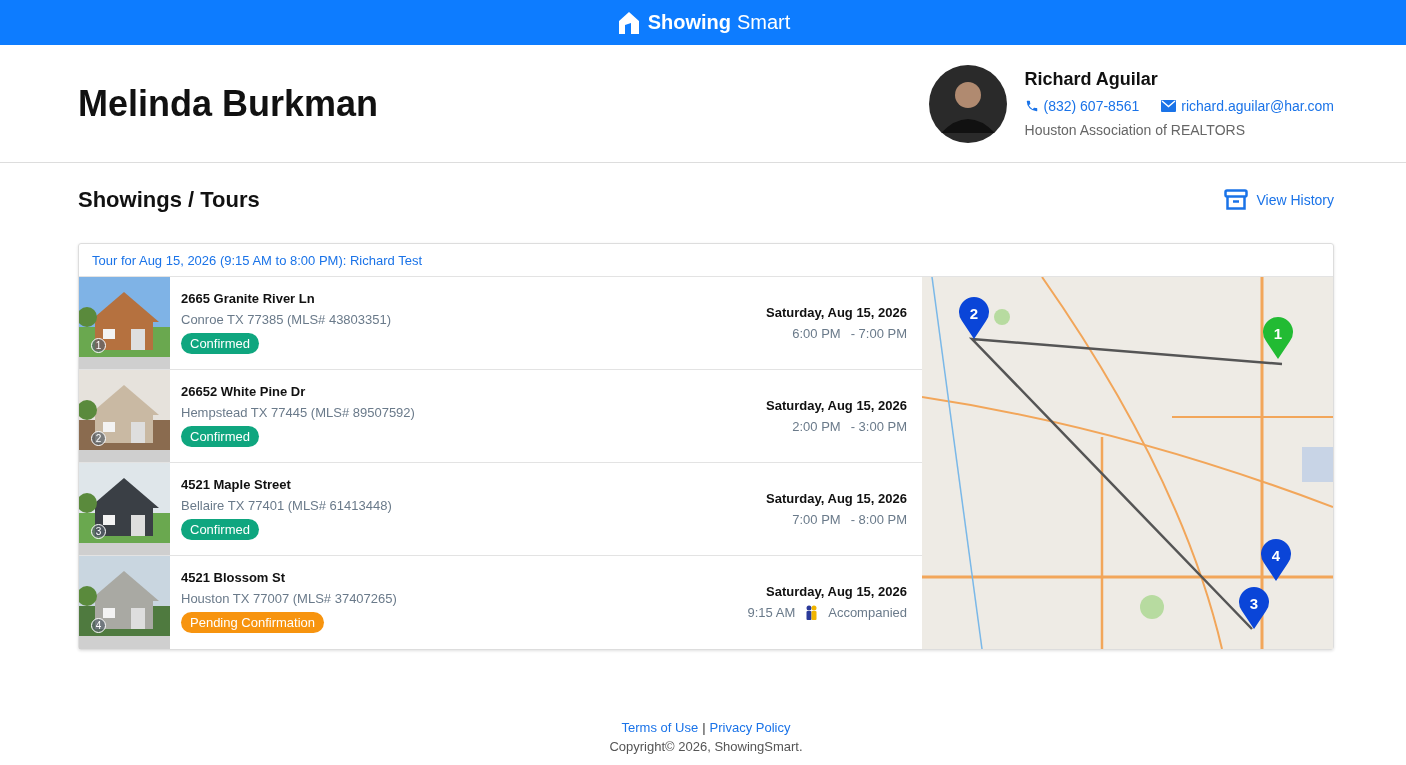 The height and width of the screenshot is (765, 1406). Describe the element at coordinates (689, 22) in the screenshot. I see `brand-name: Showing` at that location.